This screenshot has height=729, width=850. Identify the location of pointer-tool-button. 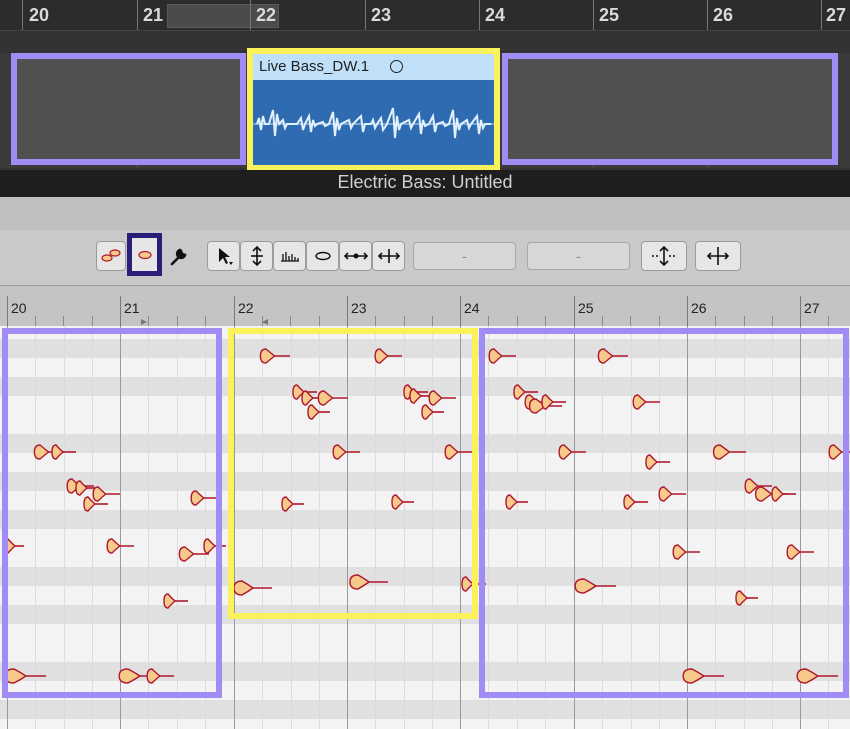
(223, 256).